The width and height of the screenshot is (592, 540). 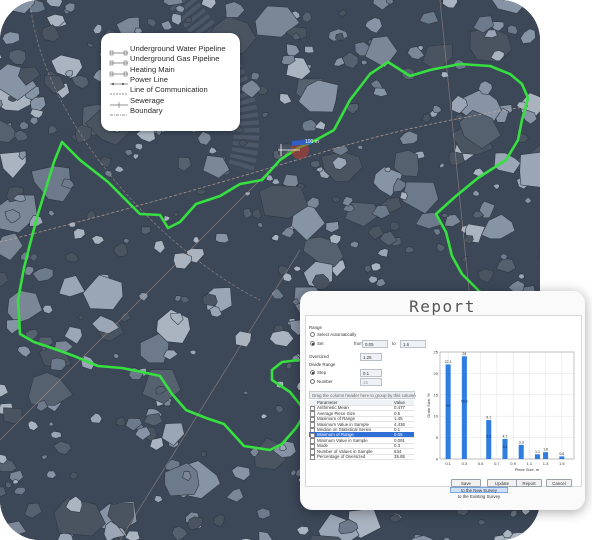 I want to click on oversized-value: 1.25, so click(x=367, y=357).